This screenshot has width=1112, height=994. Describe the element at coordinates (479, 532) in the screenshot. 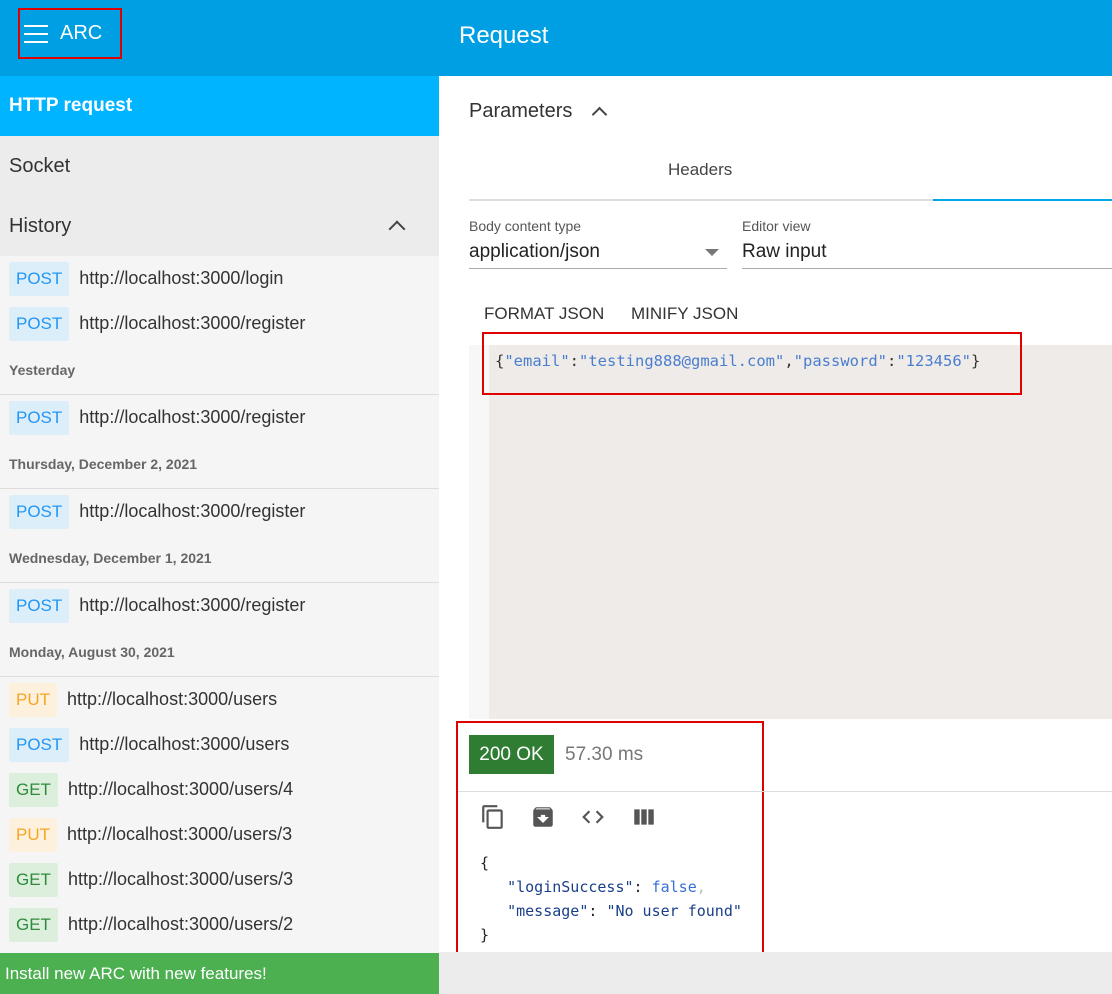

I see `editor-gutter` at that location.